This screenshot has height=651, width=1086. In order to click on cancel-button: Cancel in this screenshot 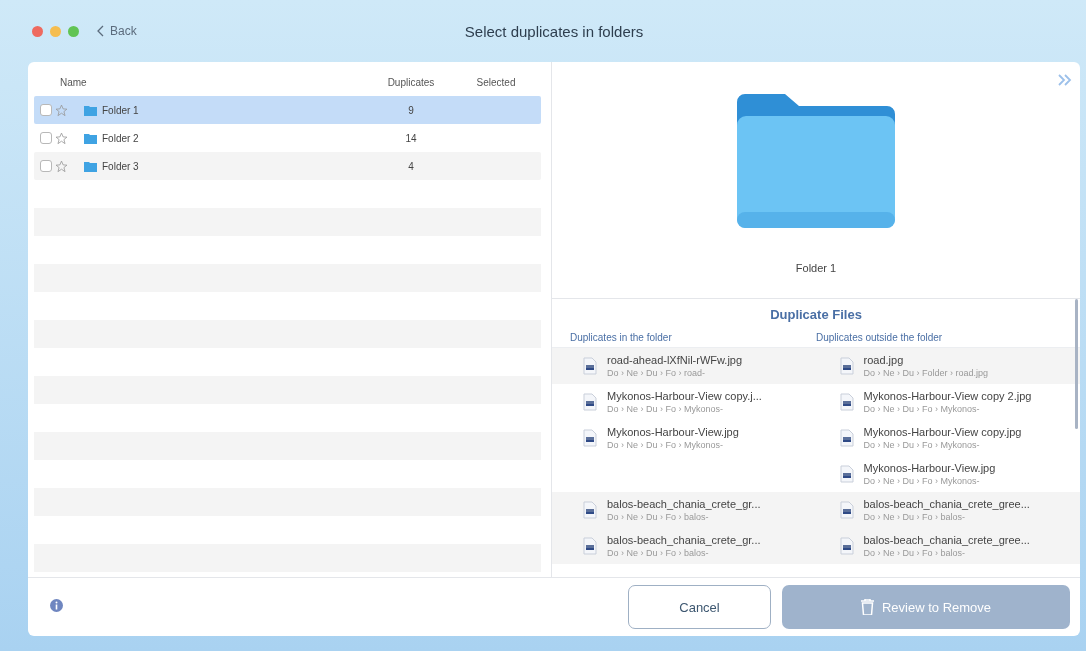, I will do `click(699, 607)`.